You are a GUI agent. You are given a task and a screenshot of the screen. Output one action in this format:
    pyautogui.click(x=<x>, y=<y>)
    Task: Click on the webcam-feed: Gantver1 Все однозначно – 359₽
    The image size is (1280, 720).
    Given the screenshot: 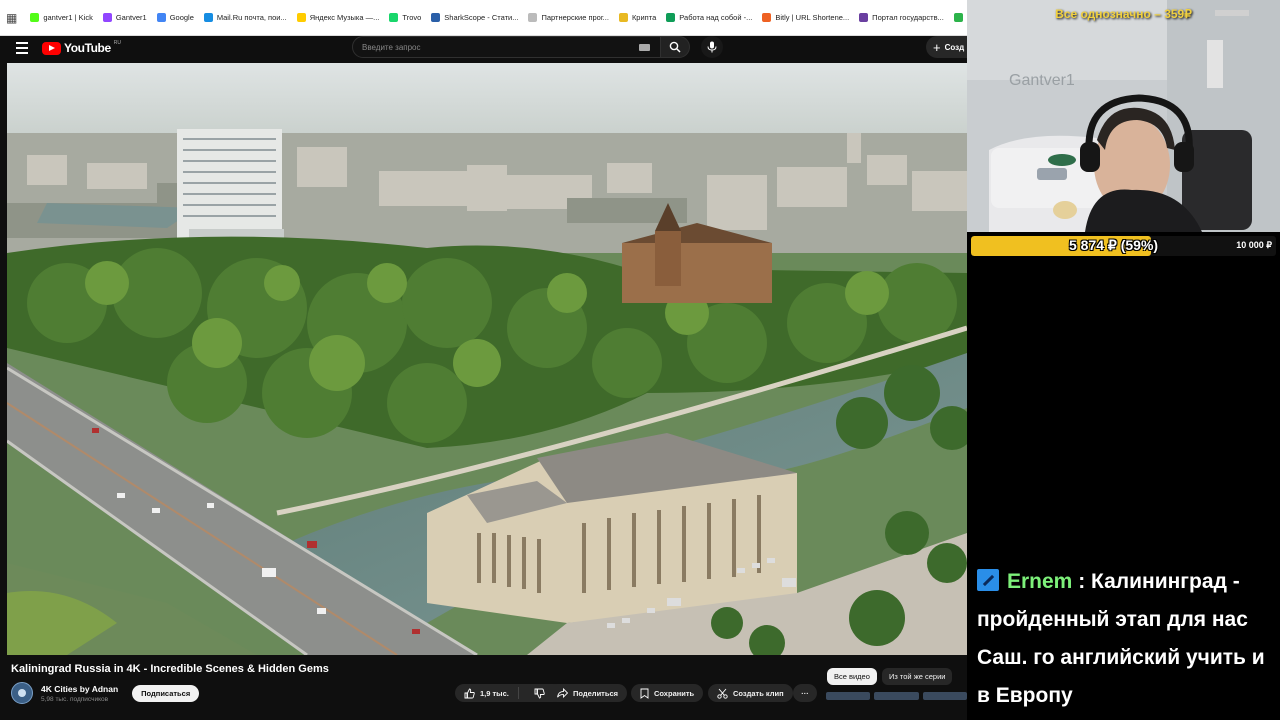 What is the action you would take?
    pyautogui.click(x=1123, y=116)
    